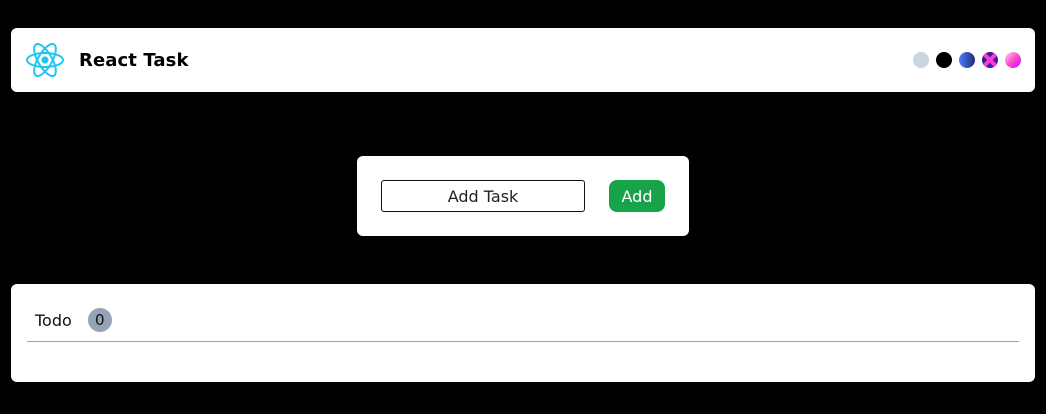 The height and width of the screenshot is (414, 1046). Describe the element at coordinates (921, 60) in the screenshot. I see `theme-light-option` at that location.